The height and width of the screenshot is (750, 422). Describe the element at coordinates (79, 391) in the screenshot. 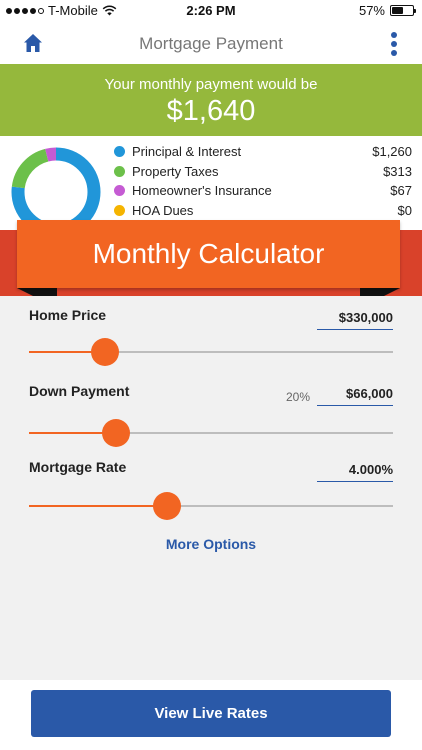

I see `down-payment-label: Down Payment` at that location.